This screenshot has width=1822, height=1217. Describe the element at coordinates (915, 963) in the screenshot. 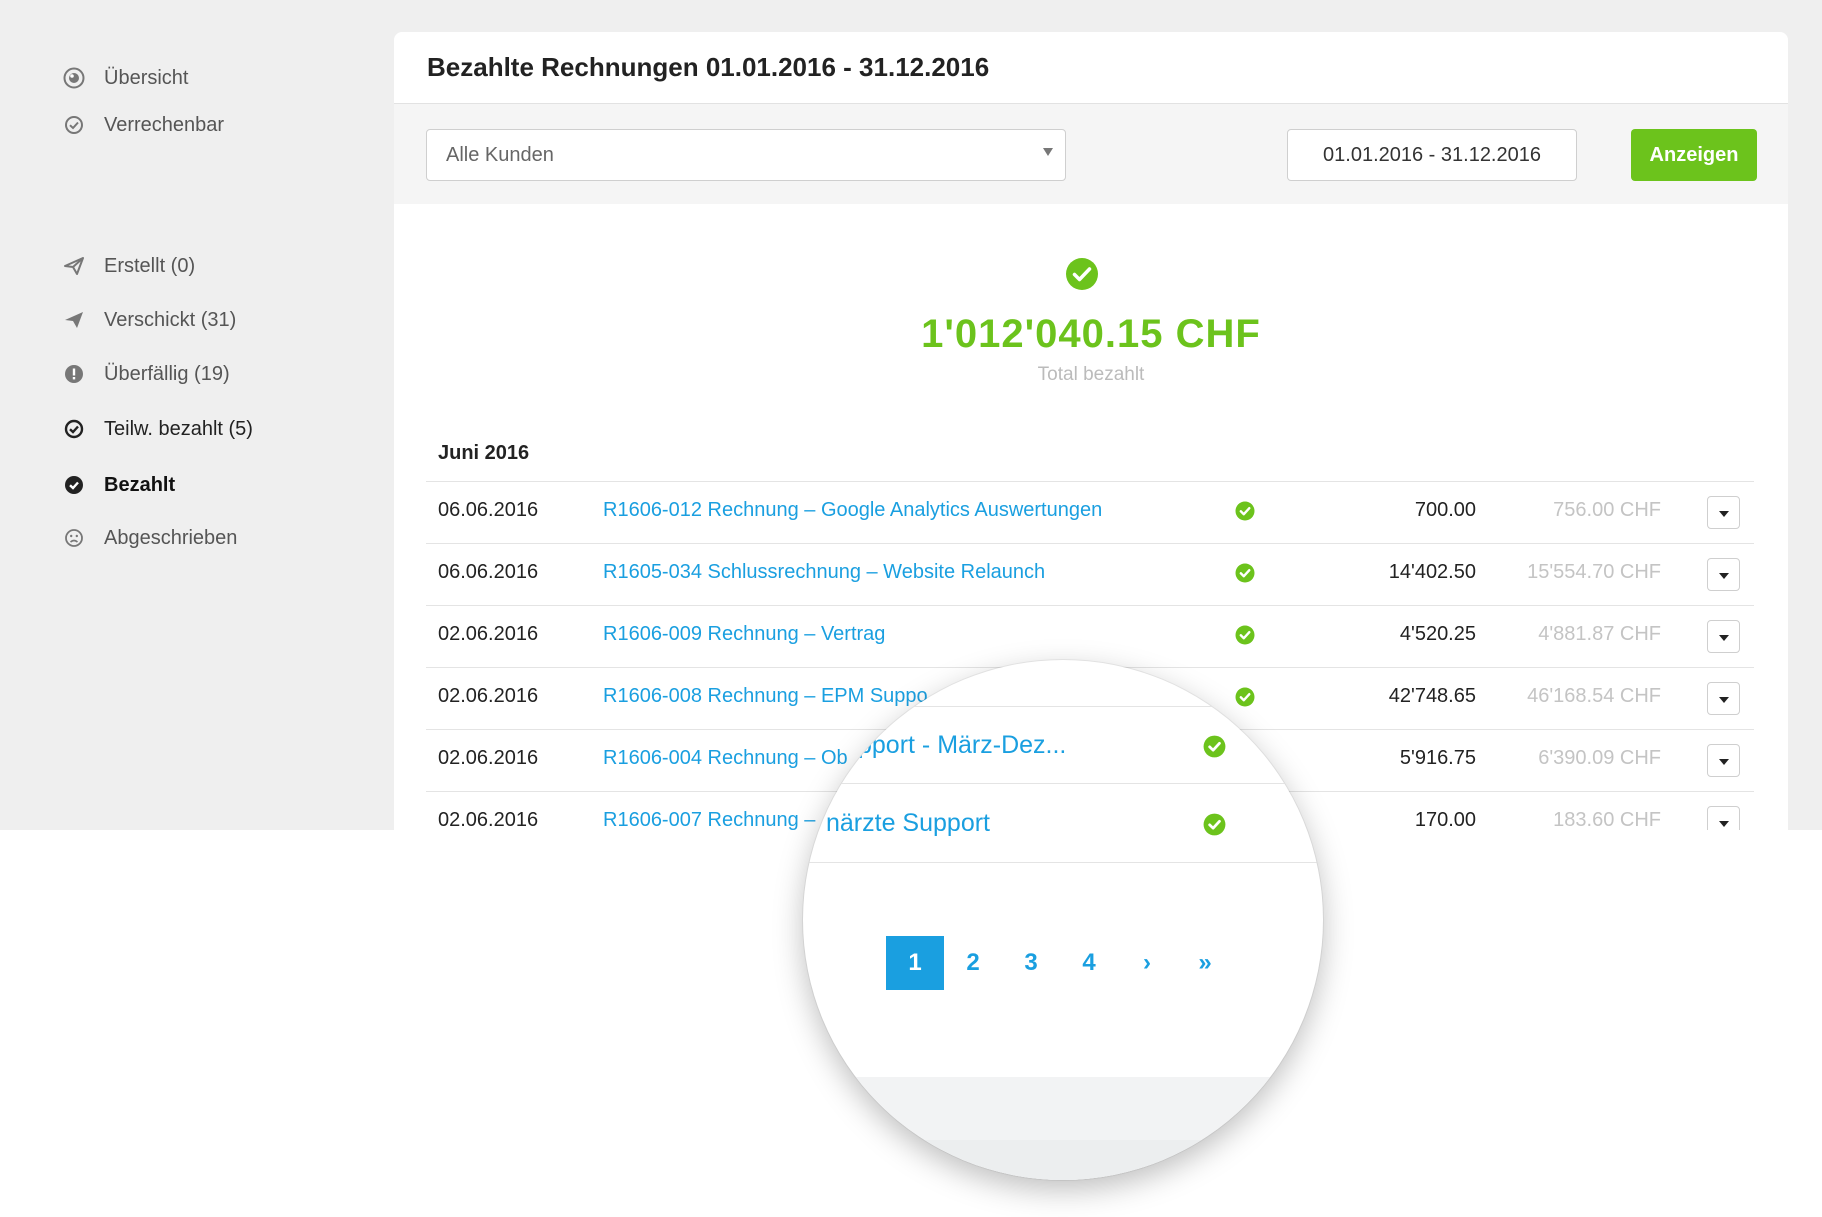

I see `page-1-button: 1` at that location.